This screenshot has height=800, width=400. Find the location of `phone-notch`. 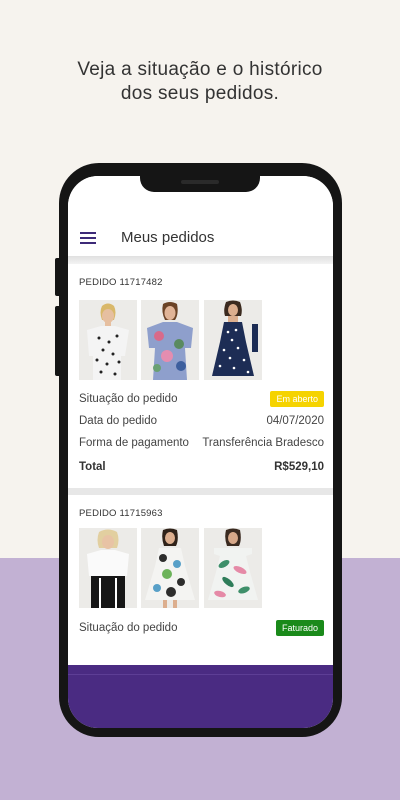

phone-notch is located at coordinates (200, 184).